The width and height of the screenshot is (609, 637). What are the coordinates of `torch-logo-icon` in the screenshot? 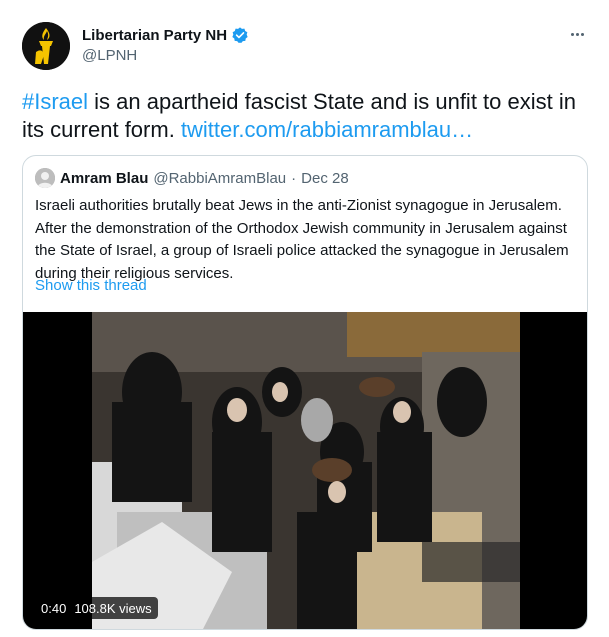 It's located at (46, 46).